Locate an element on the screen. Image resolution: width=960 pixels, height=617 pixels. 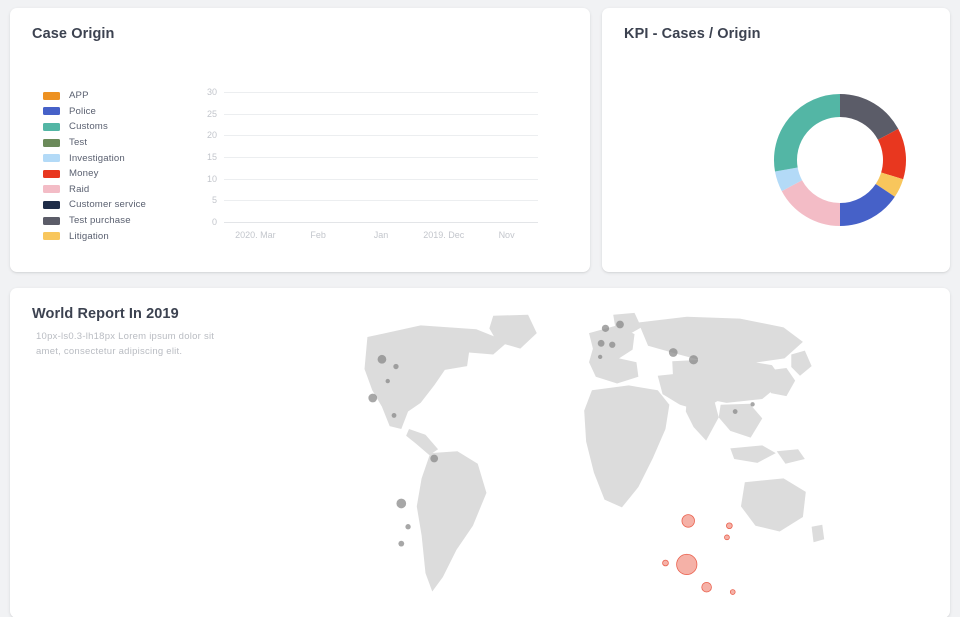
legend-item-customs: Customs is located at coordinates (94, 127).